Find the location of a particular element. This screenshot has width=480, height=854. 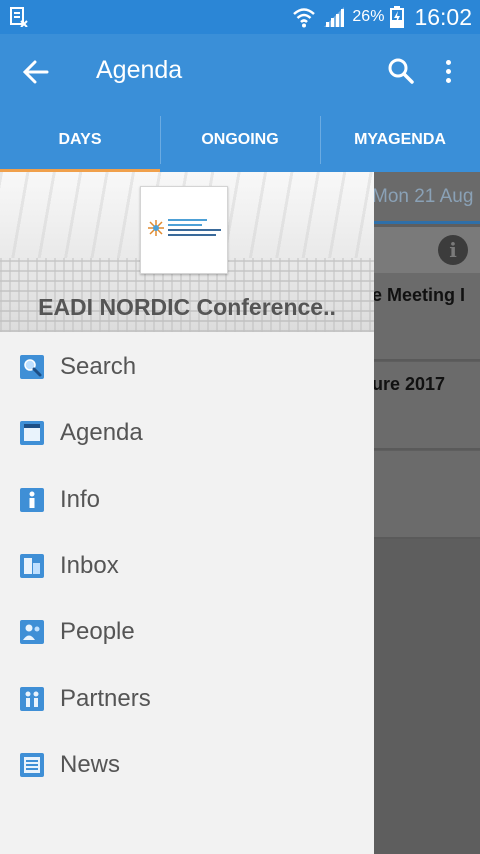

list-item: e Meeting I is located at coordinates (427, 317).